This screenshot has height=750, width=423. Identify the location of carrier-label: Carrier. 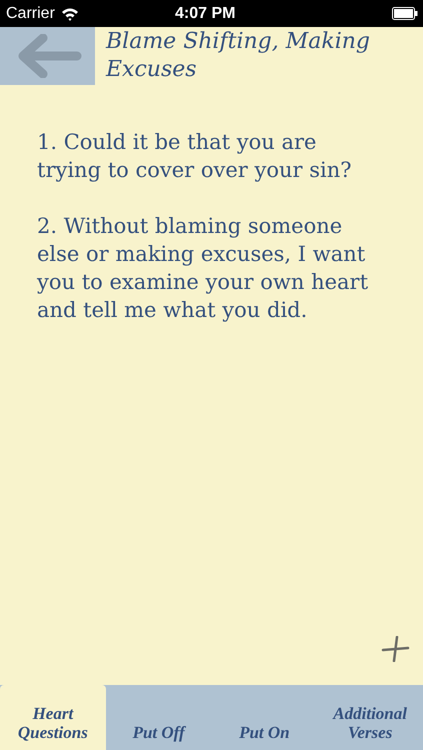
(30, 14).